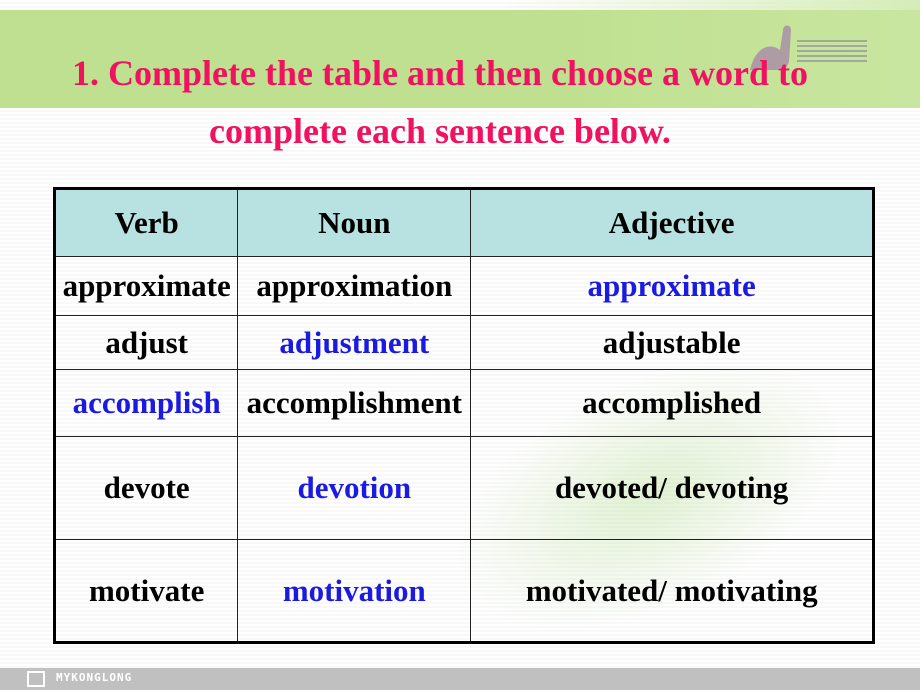  What do you see at coordinates (354, 488) in the screenshot?
I see `answer-cell: devotion` at bounding box center [354, 488].